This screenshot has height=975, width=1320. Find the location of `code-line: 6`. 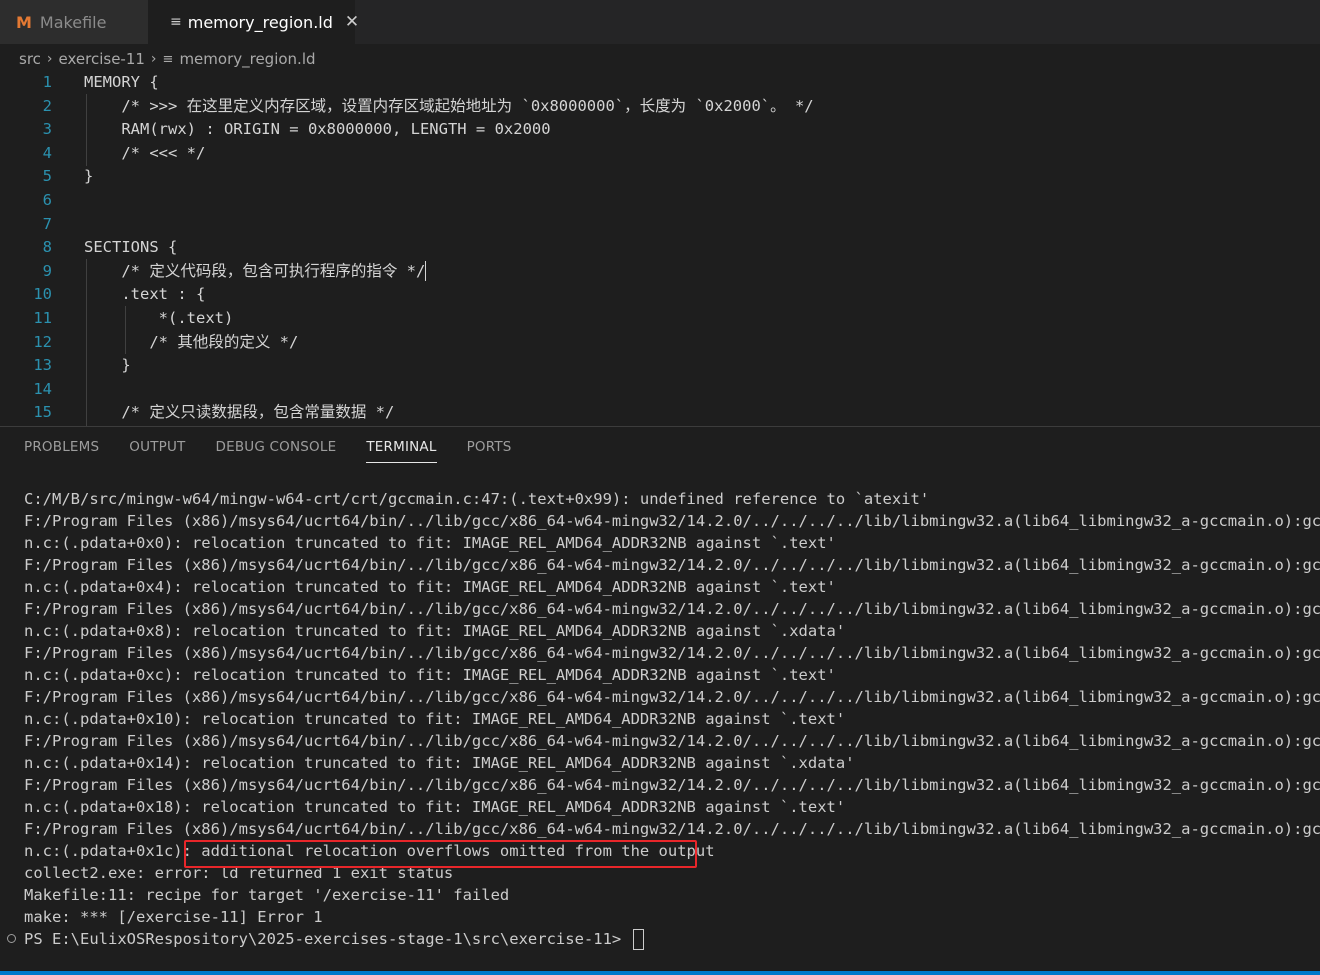

code-line: 6 is located at coordinates (660, 201).